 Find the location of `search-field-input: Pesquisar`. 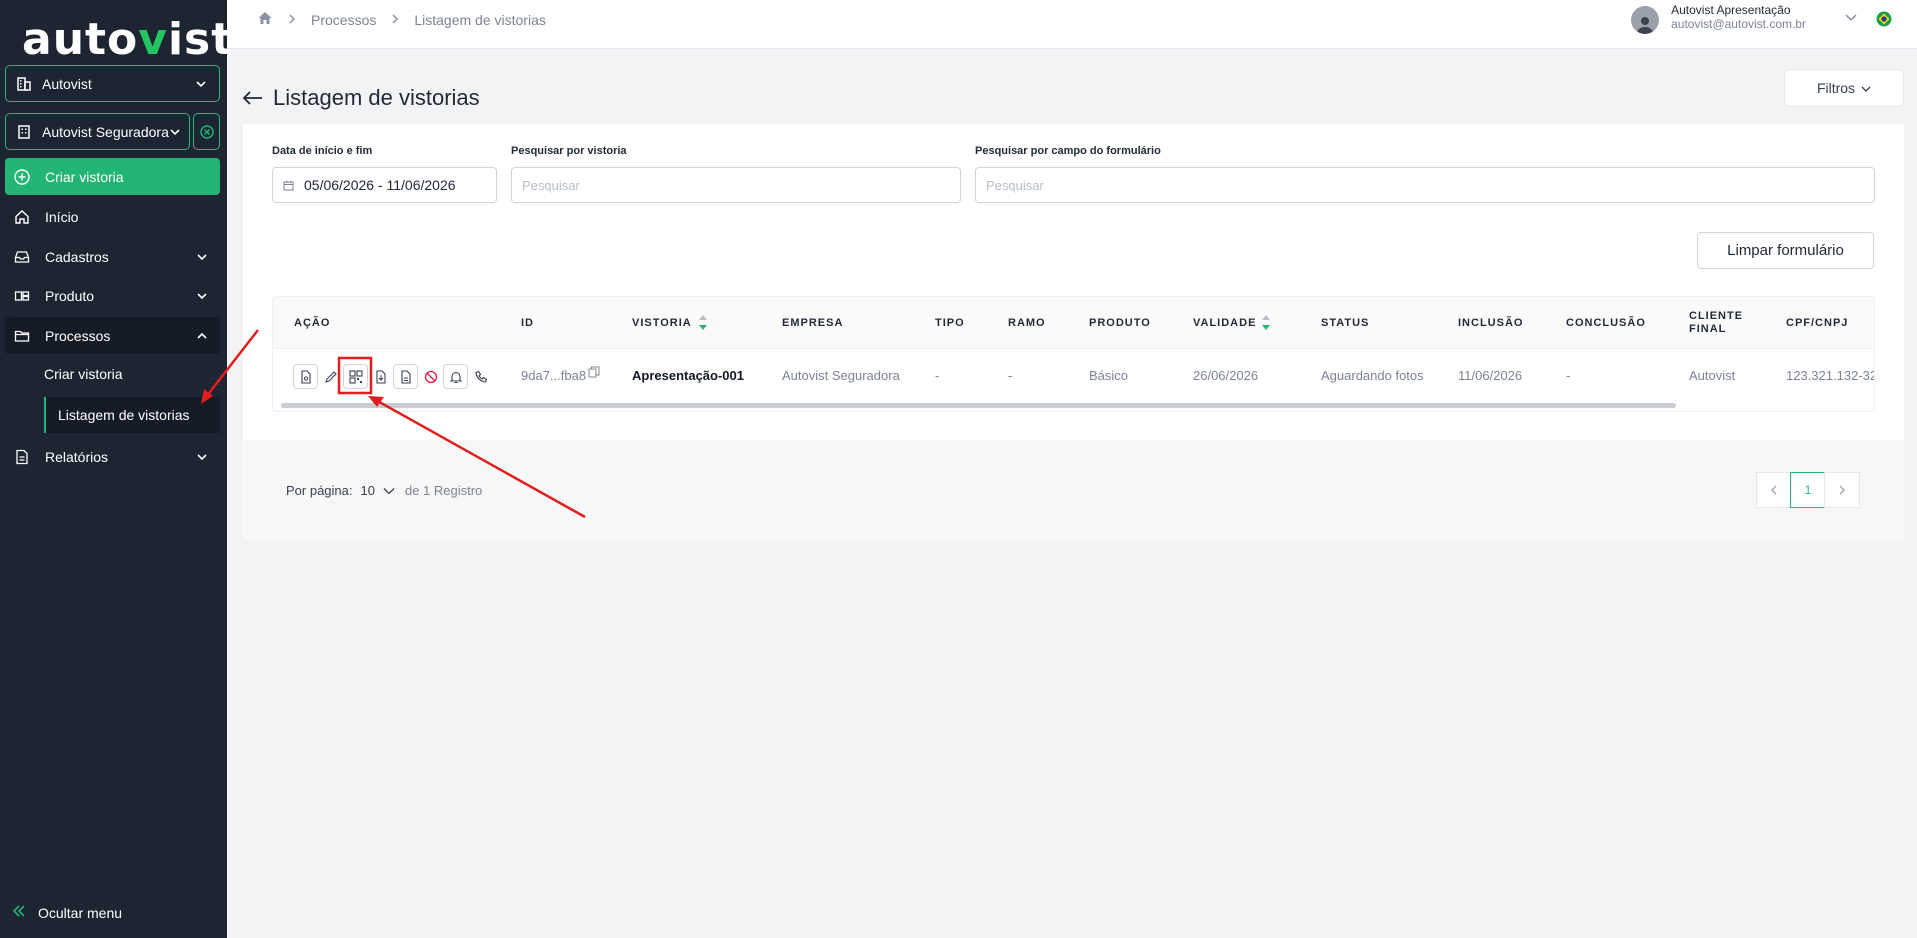

search-field-input: Pesquisar is located at coordinates (1425, 185).